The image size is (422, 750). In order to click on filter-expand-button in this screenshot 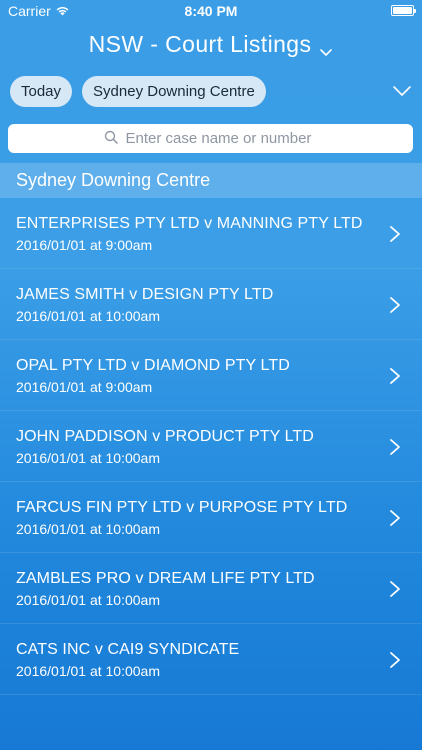, I will do `click(402, 91)`.